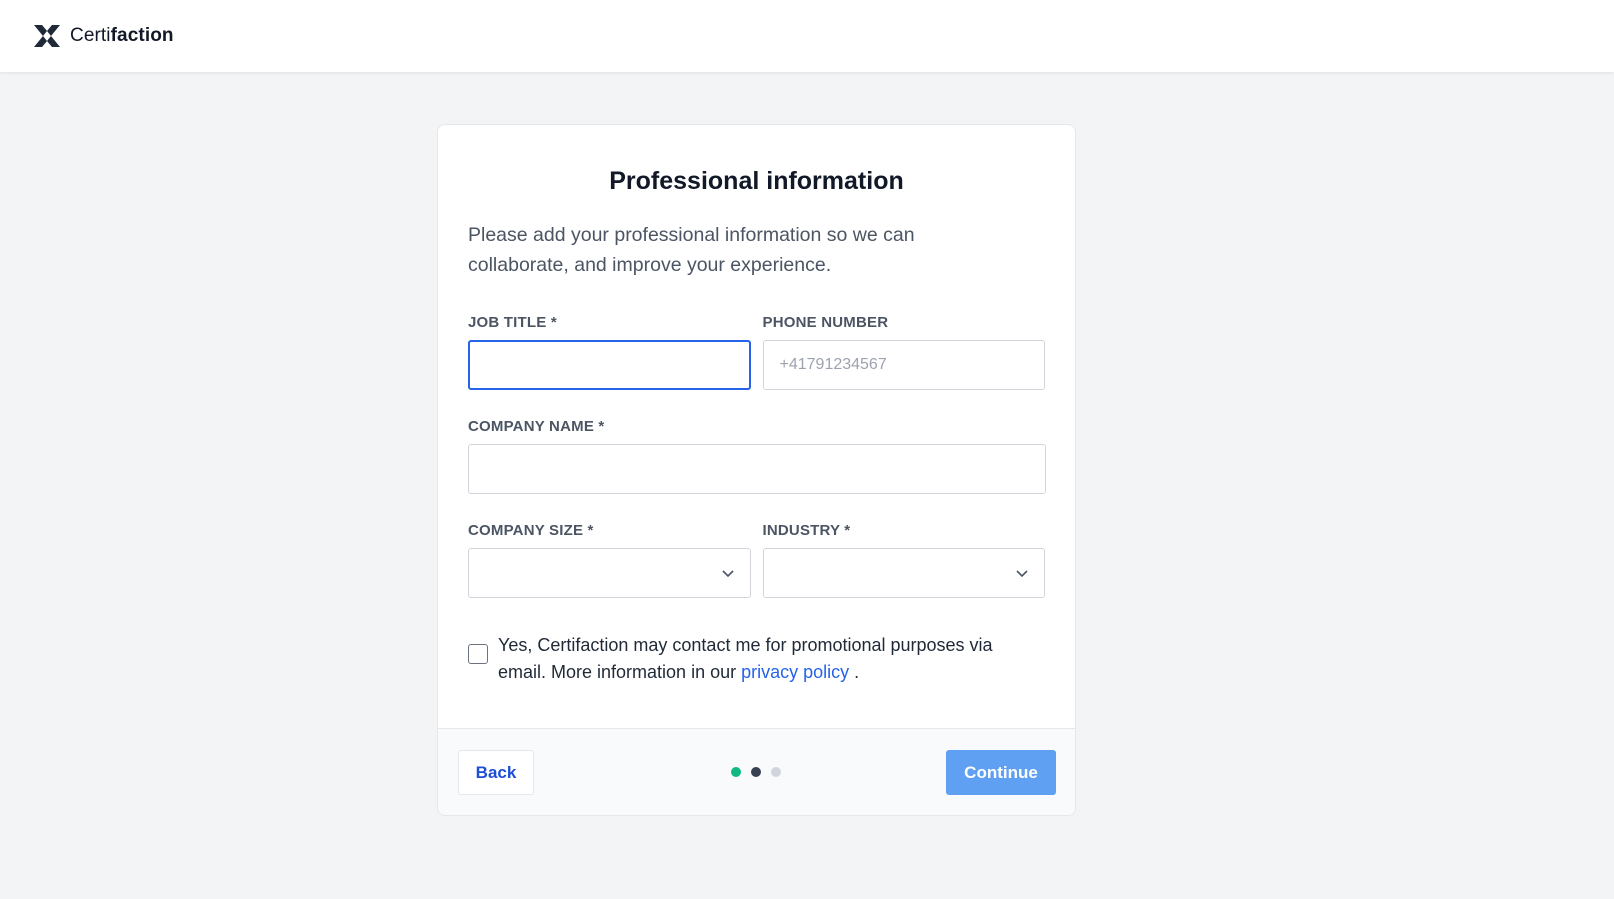  Describe the element at coordinates (795, 672) in the screenshot. I see `privacy-policy-link: privacy policy` at that location.